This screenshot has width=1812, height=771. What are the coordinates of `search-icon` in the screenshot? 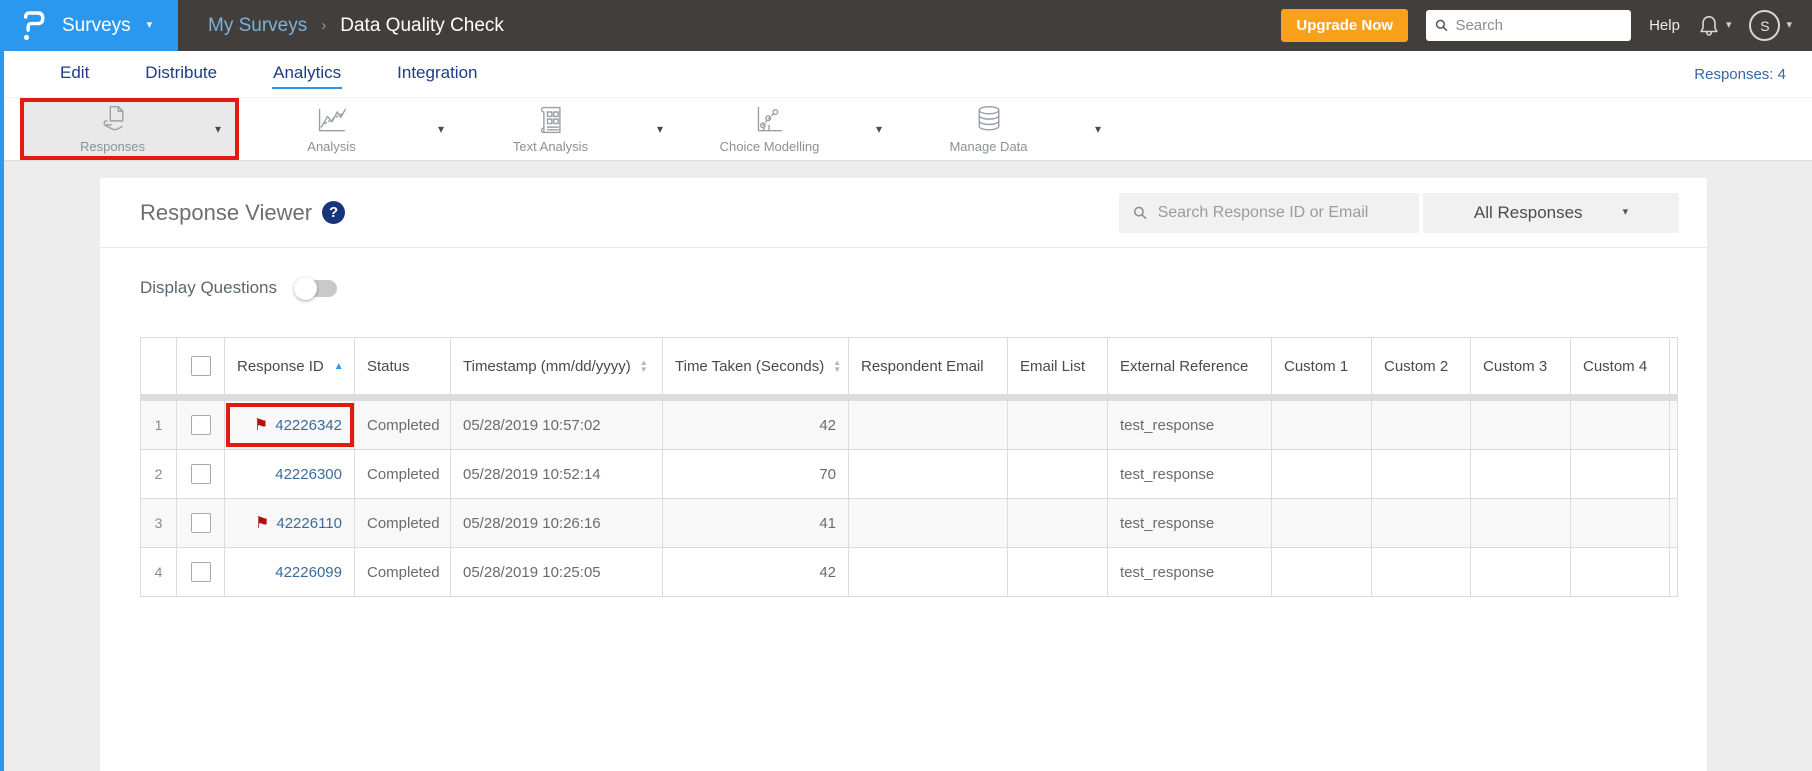 It's located at (1140, 212).